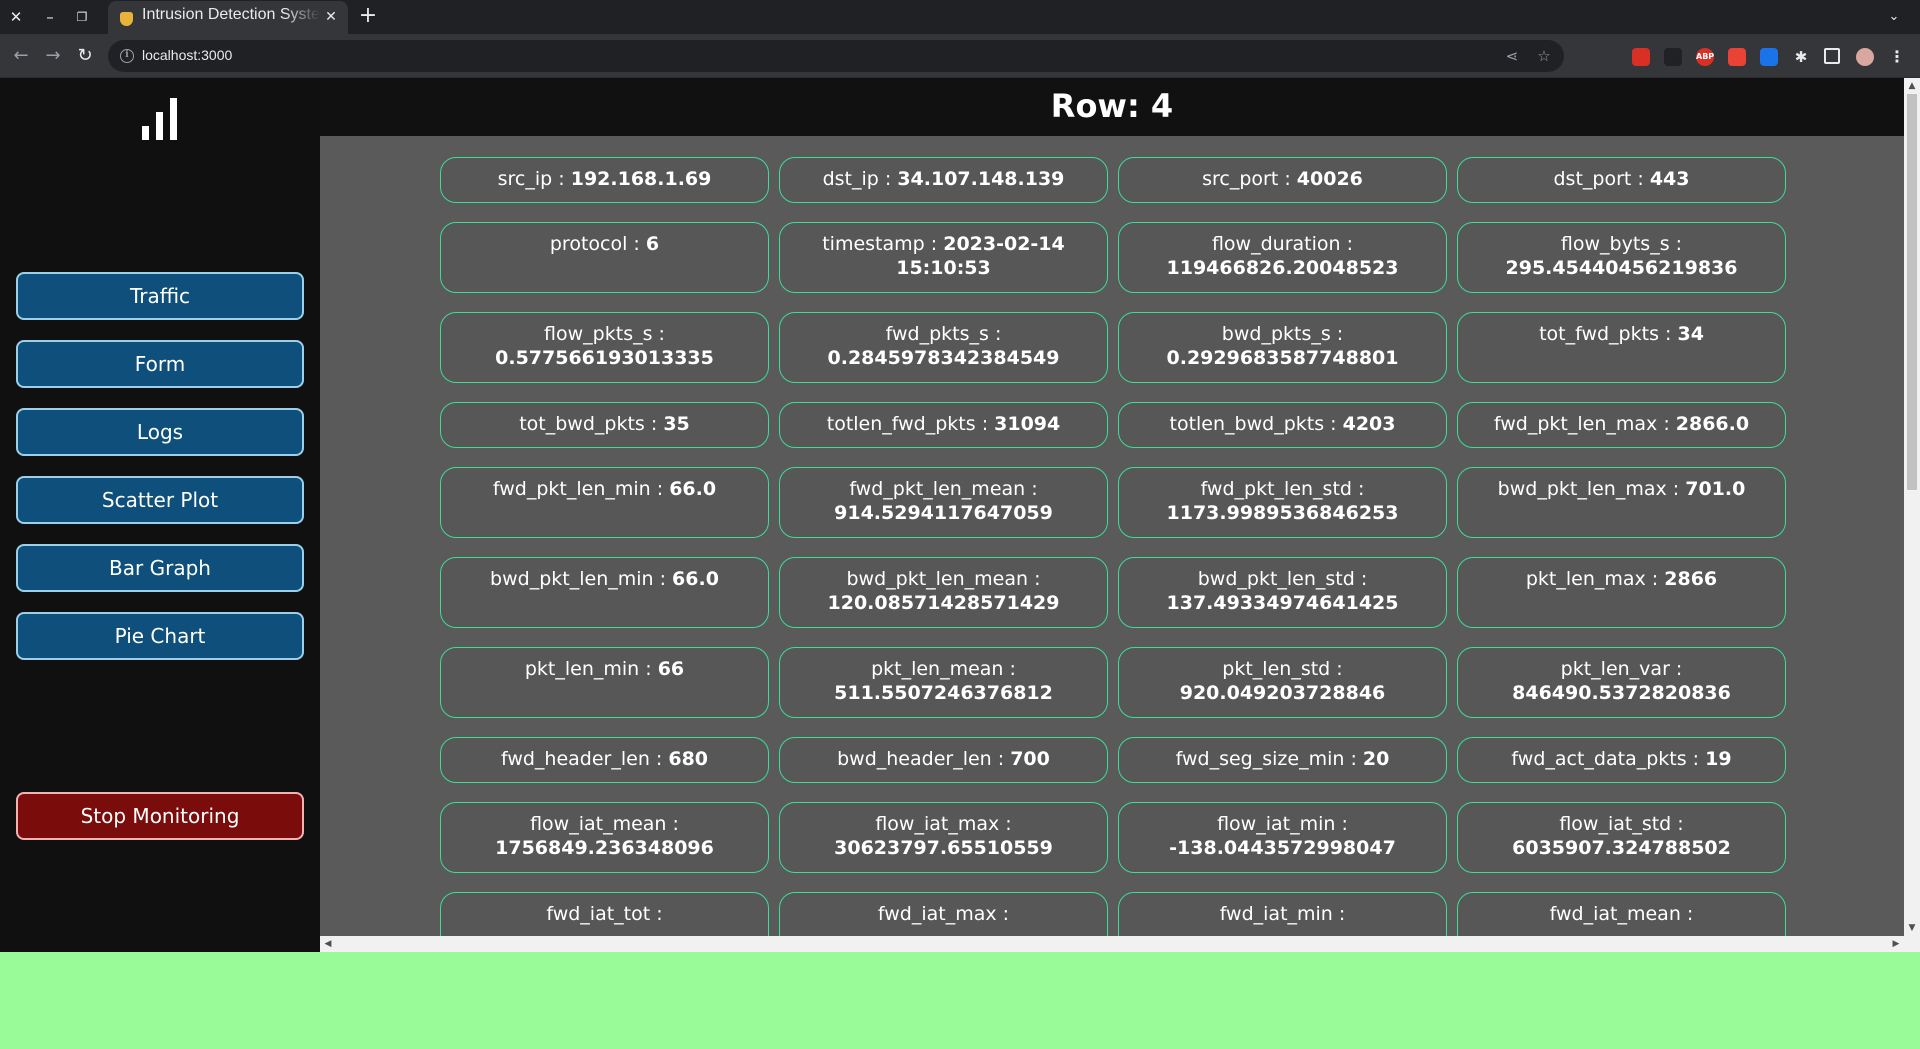  Describe the element at coordinates (160, 816) in the screenshot. I see `stop-monitoring-button: Stop Monitoring` at that location.